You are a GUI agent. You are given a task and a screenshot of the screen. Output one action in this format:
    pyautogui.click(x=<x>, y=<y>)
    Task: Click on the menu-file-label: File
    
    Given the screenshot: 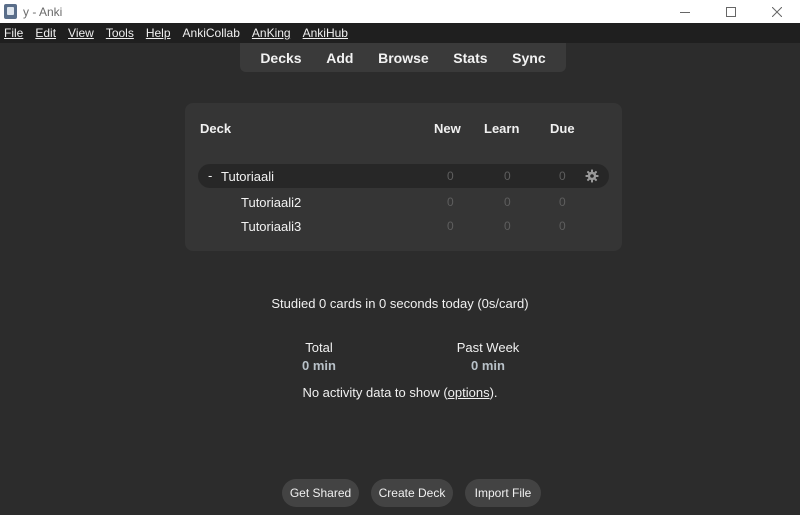 What is the action you would take?
    pyautogui.click(x=14, y=33)
    